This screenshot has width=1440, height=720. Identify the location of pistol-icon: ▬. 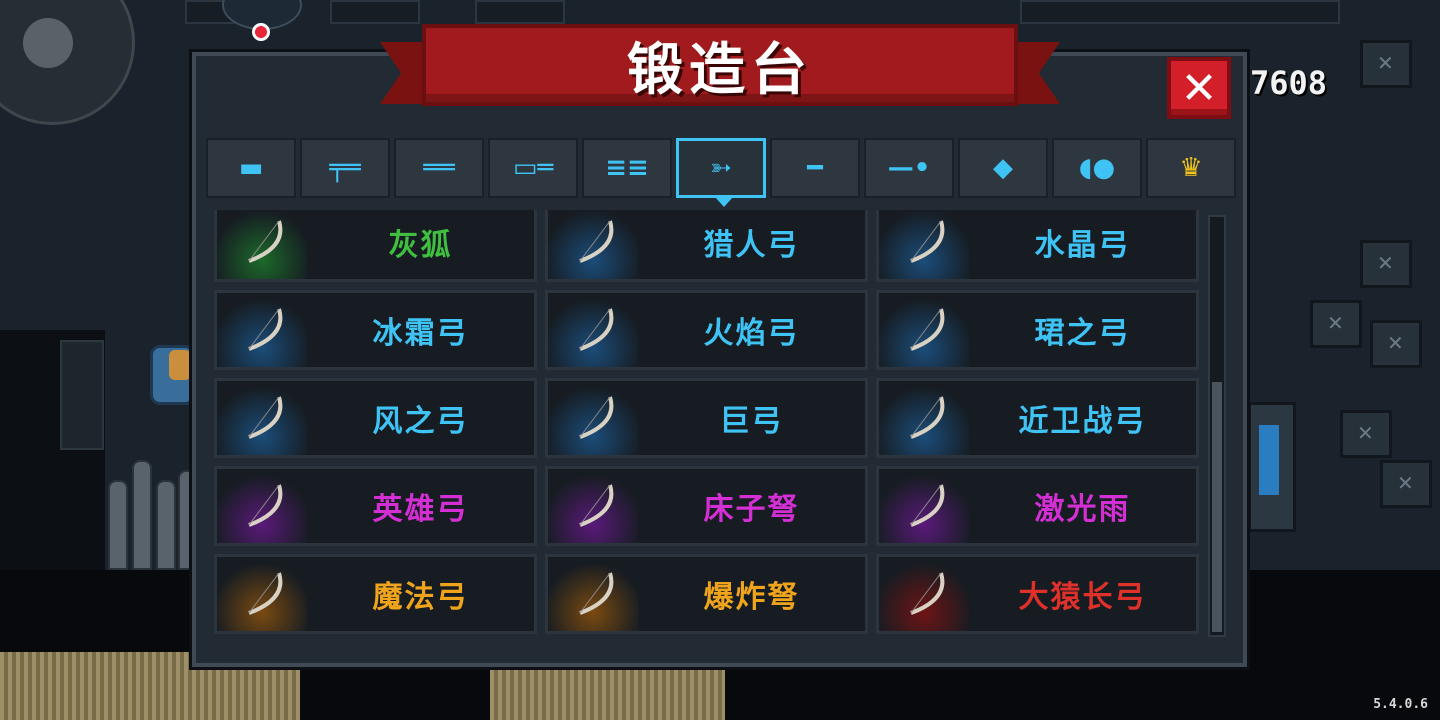
(251, 168).